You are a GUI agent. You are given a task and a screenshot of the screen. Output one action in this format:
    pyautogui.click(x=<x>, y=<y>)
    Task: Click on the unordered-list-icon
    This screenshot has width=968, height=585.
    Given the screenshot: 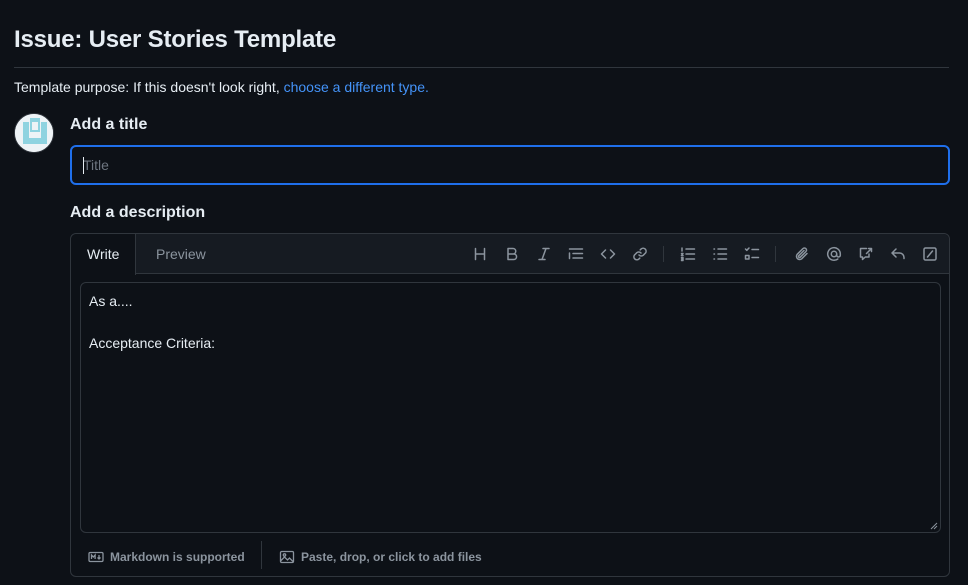 What is the action you would take?
    pyautogui.click(x=720, y=254)
    